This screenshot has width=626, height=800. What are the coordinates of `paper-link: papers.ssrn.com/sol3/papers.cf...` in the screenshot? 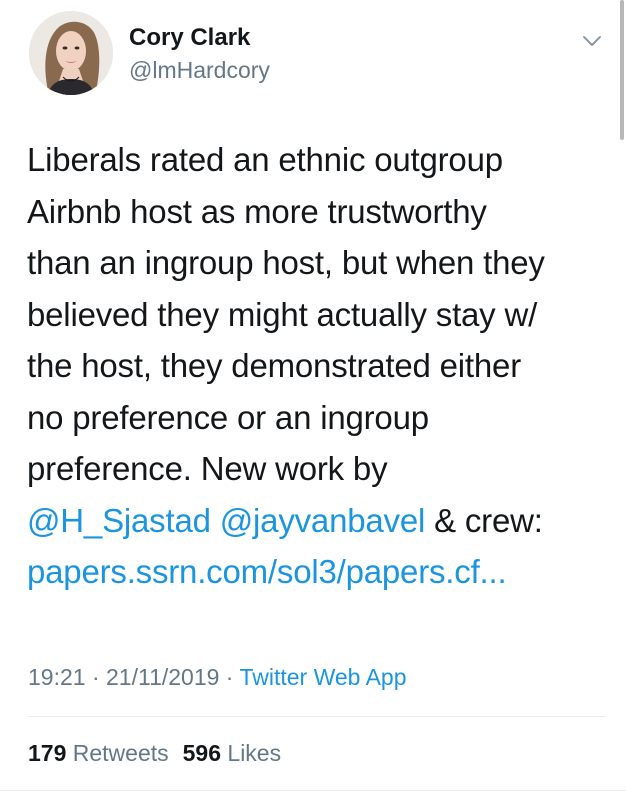 It's located at (267, 571).